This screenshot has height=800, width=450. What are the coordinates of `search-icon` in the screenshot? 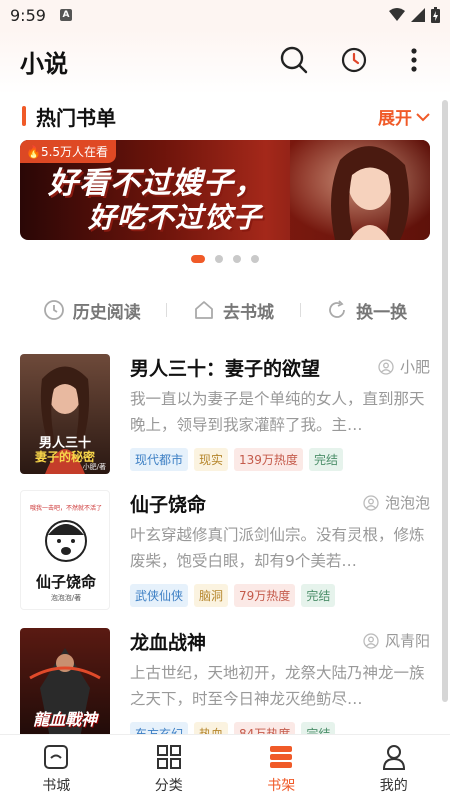 It's located at (294, 60).